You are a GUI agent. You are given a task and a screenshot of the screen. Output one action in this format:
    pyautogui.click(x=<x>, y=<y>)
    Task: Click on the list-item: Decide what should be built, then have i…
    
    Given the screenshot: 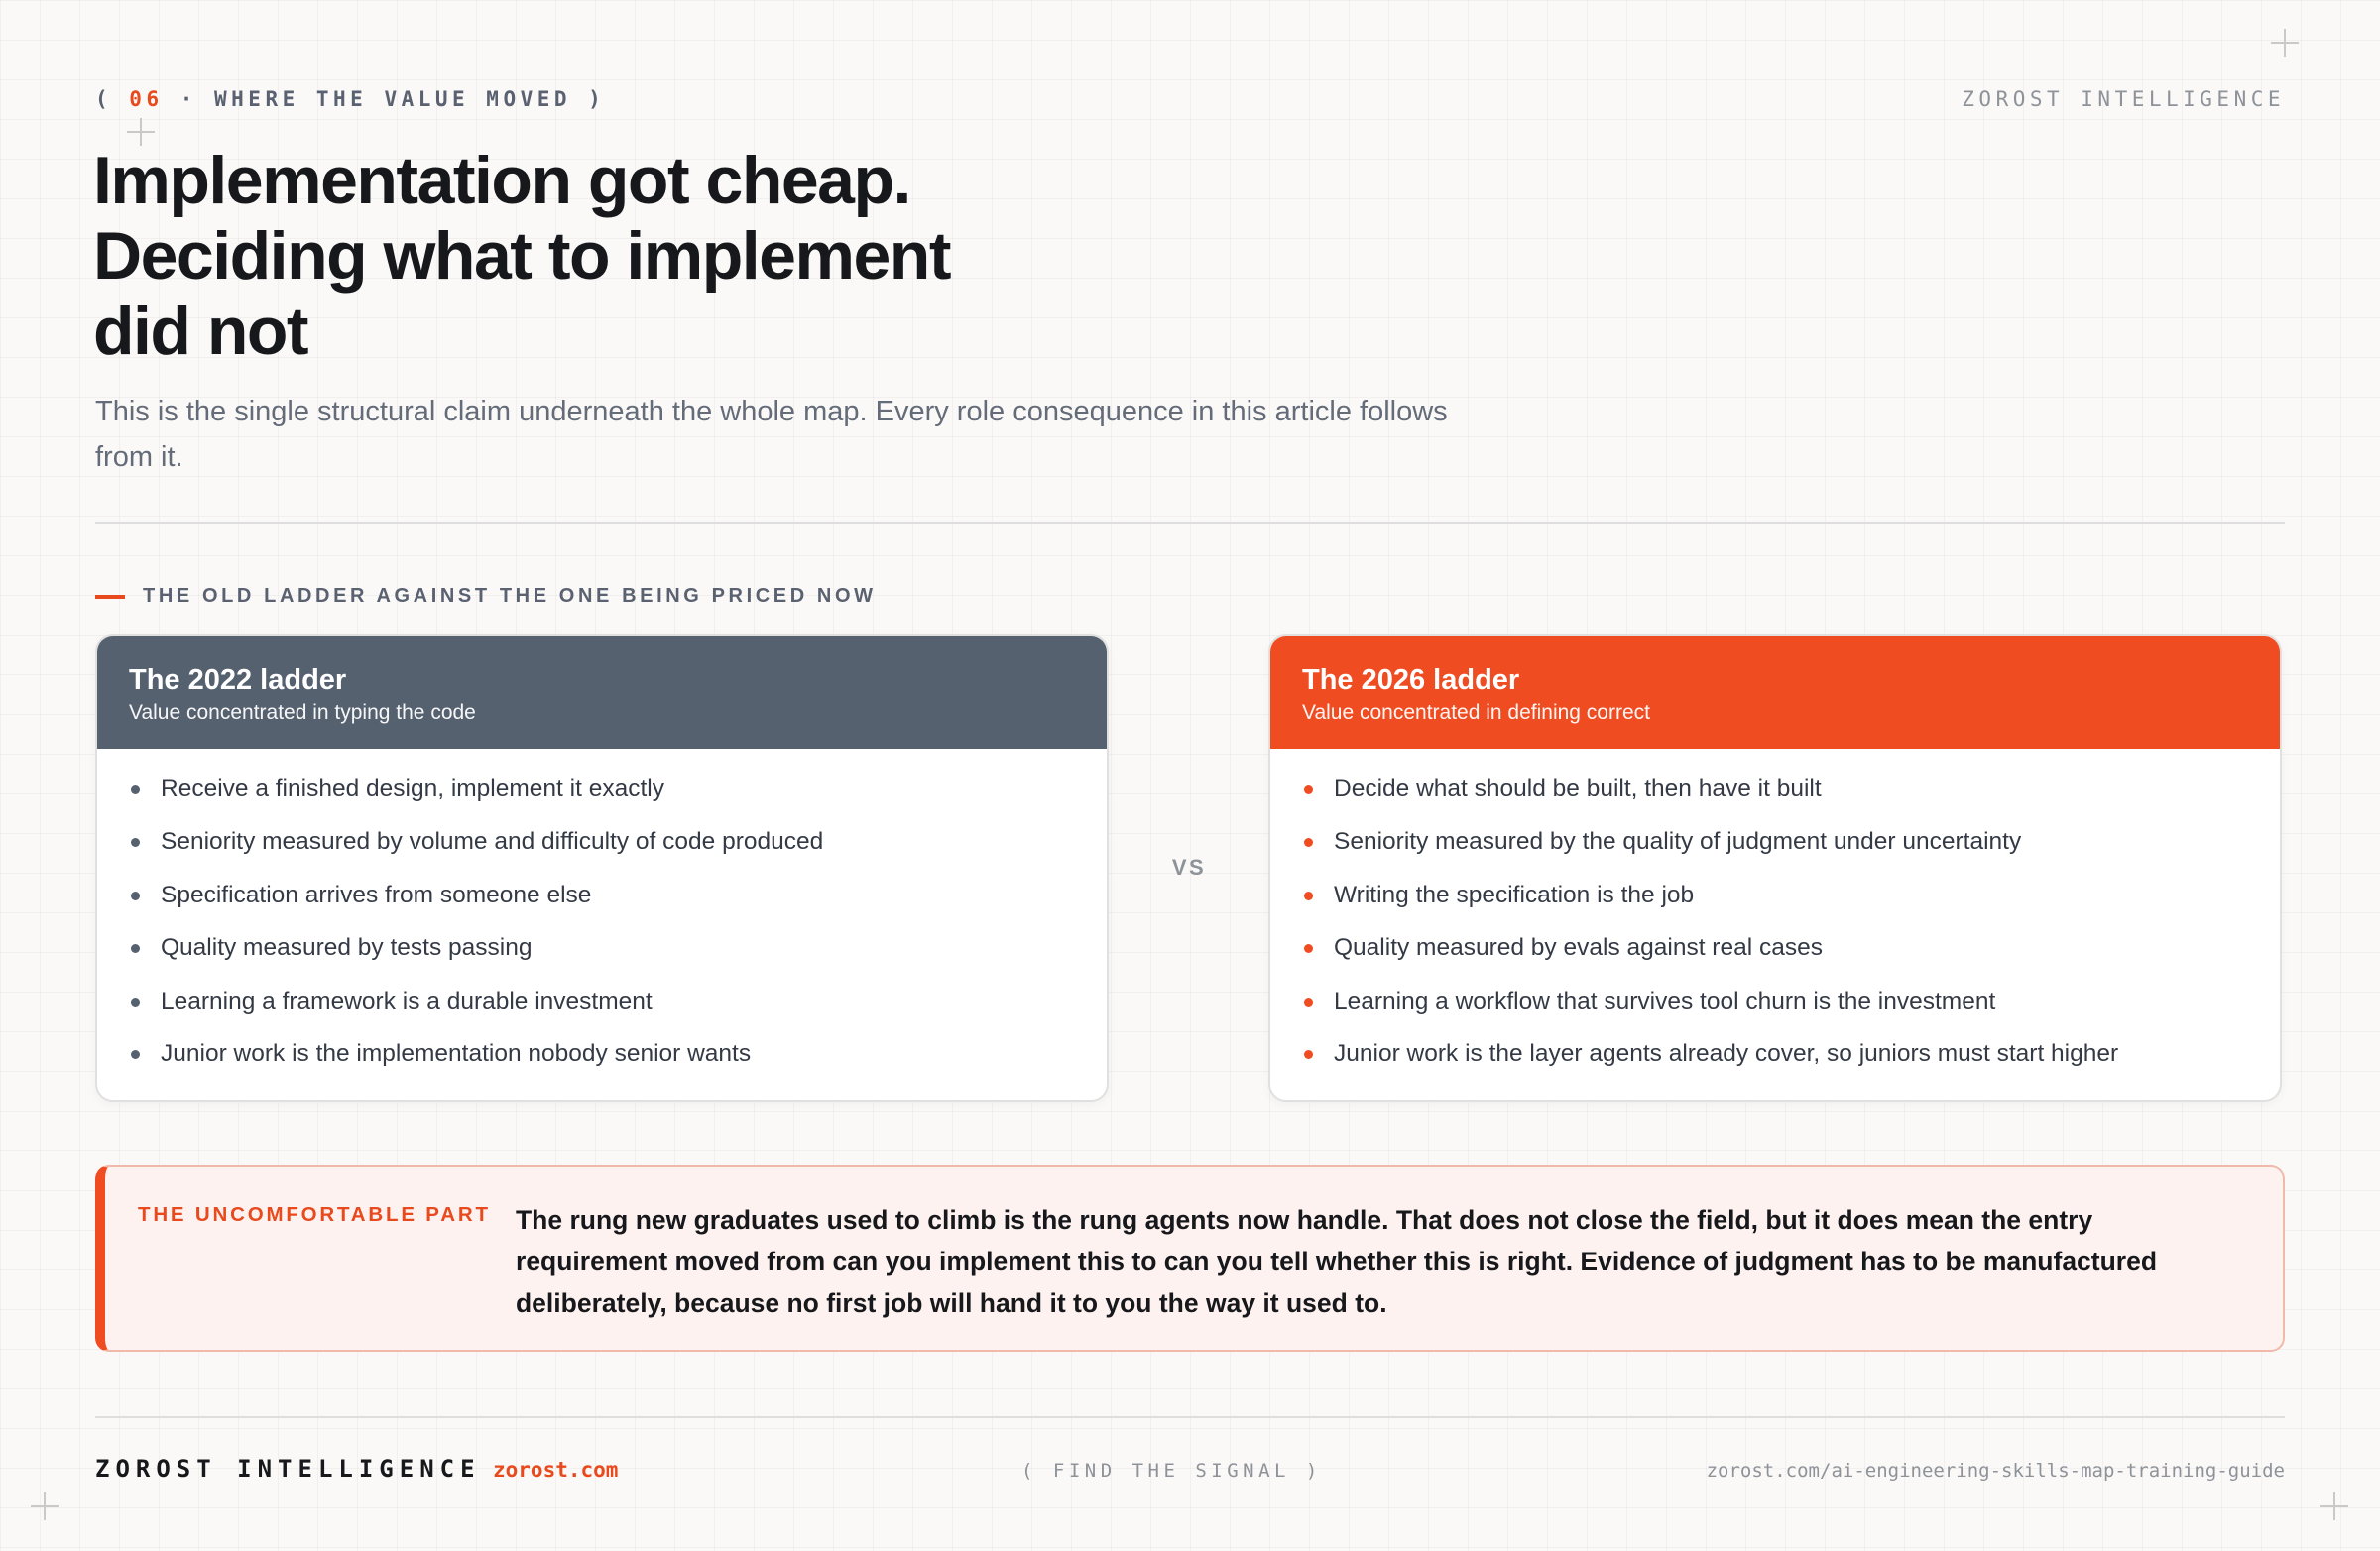 What is the action you would take?
    pyautogui.click(x=1775, y=789)
    